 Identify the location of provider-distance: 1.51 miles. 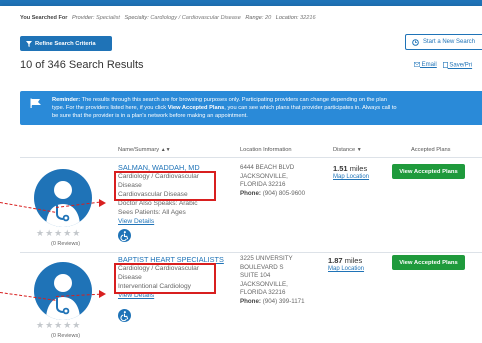
(350, 168).